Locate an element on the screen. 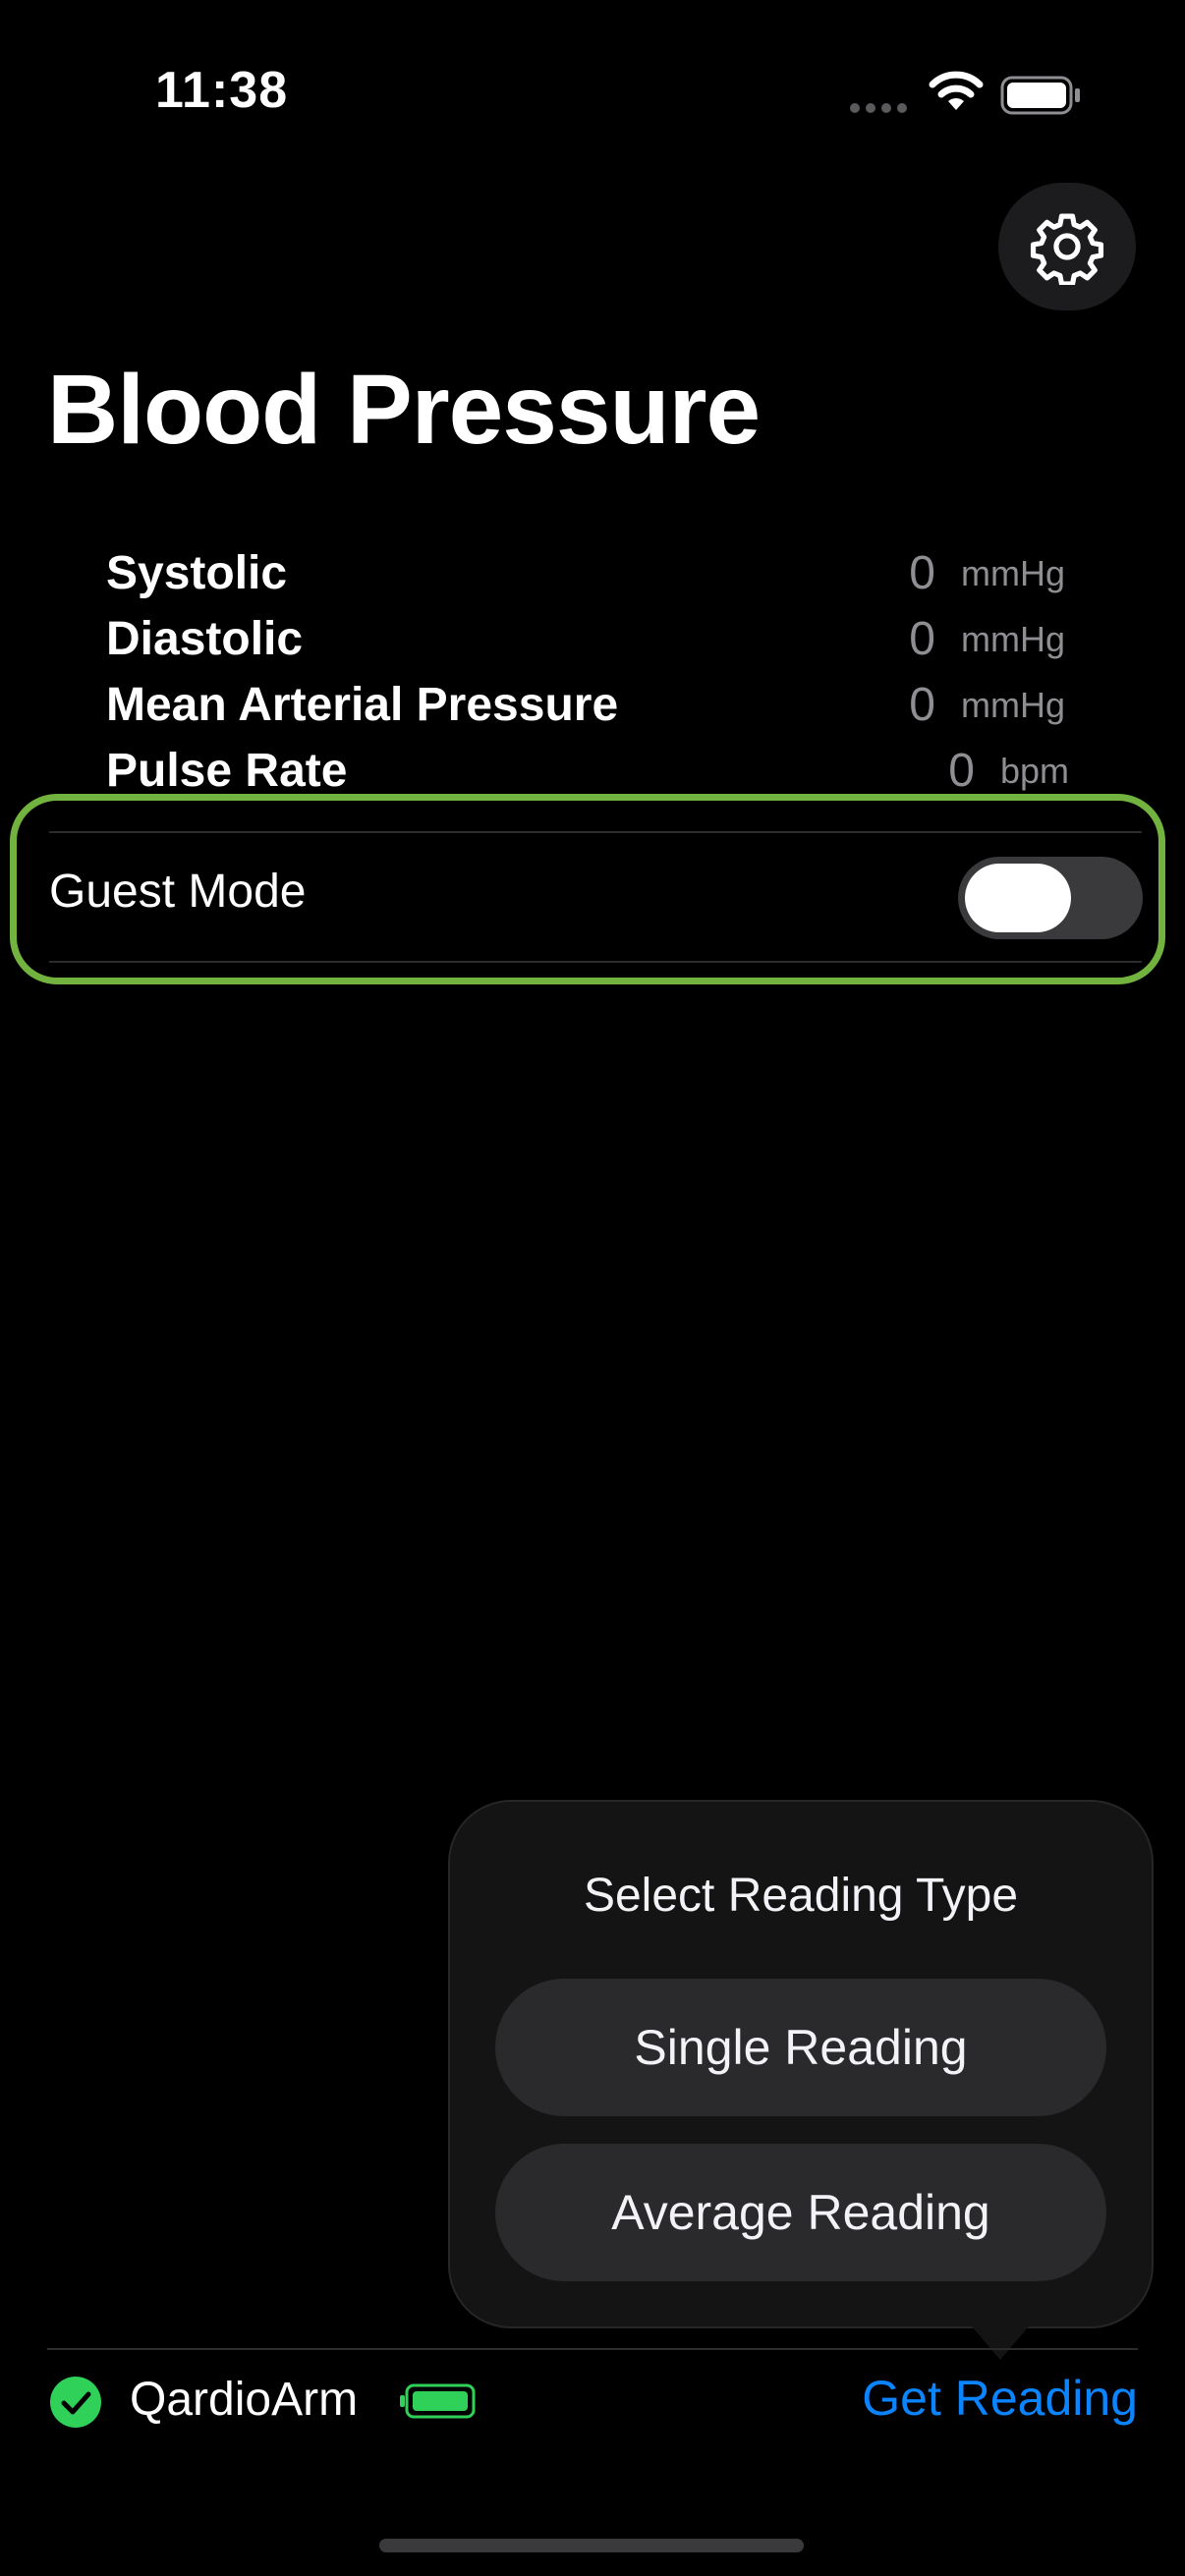  metric-row-mean-arterial-pressure: Mean Arterial Pressure 0 mmHg is located at coordinates (592, 705).